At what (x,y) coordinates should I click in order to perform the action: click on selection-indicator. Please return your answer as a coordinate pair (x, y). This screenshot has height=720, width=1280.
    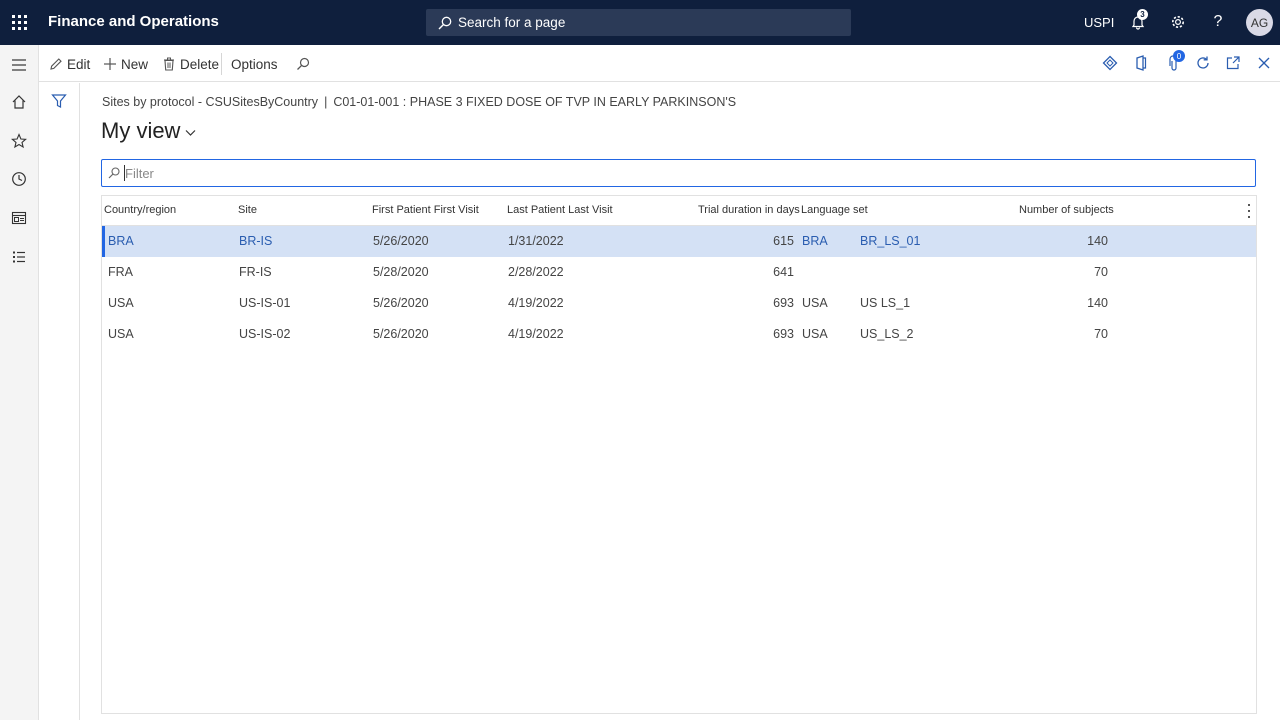
    Looking at the image, I should click on (103, 241).